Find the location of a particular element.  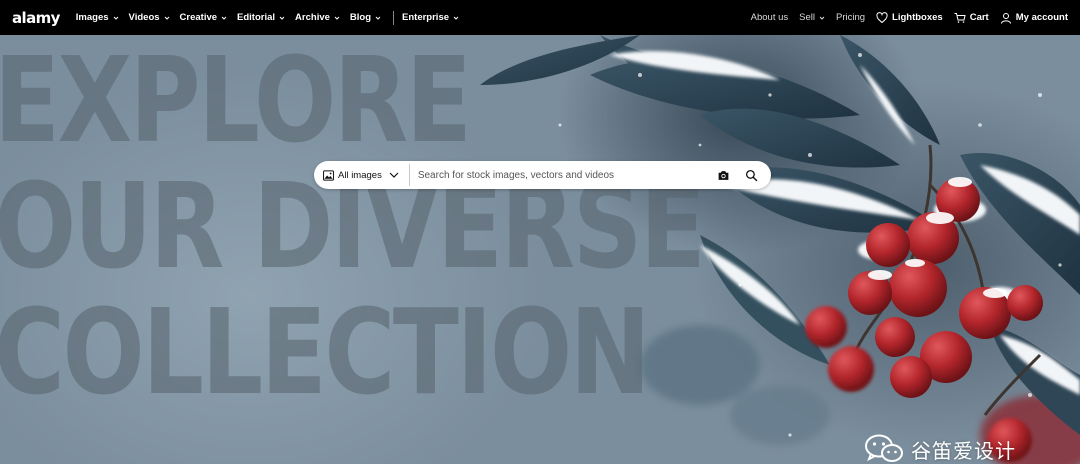

visual-search-button is located at coordinates (723, 175).